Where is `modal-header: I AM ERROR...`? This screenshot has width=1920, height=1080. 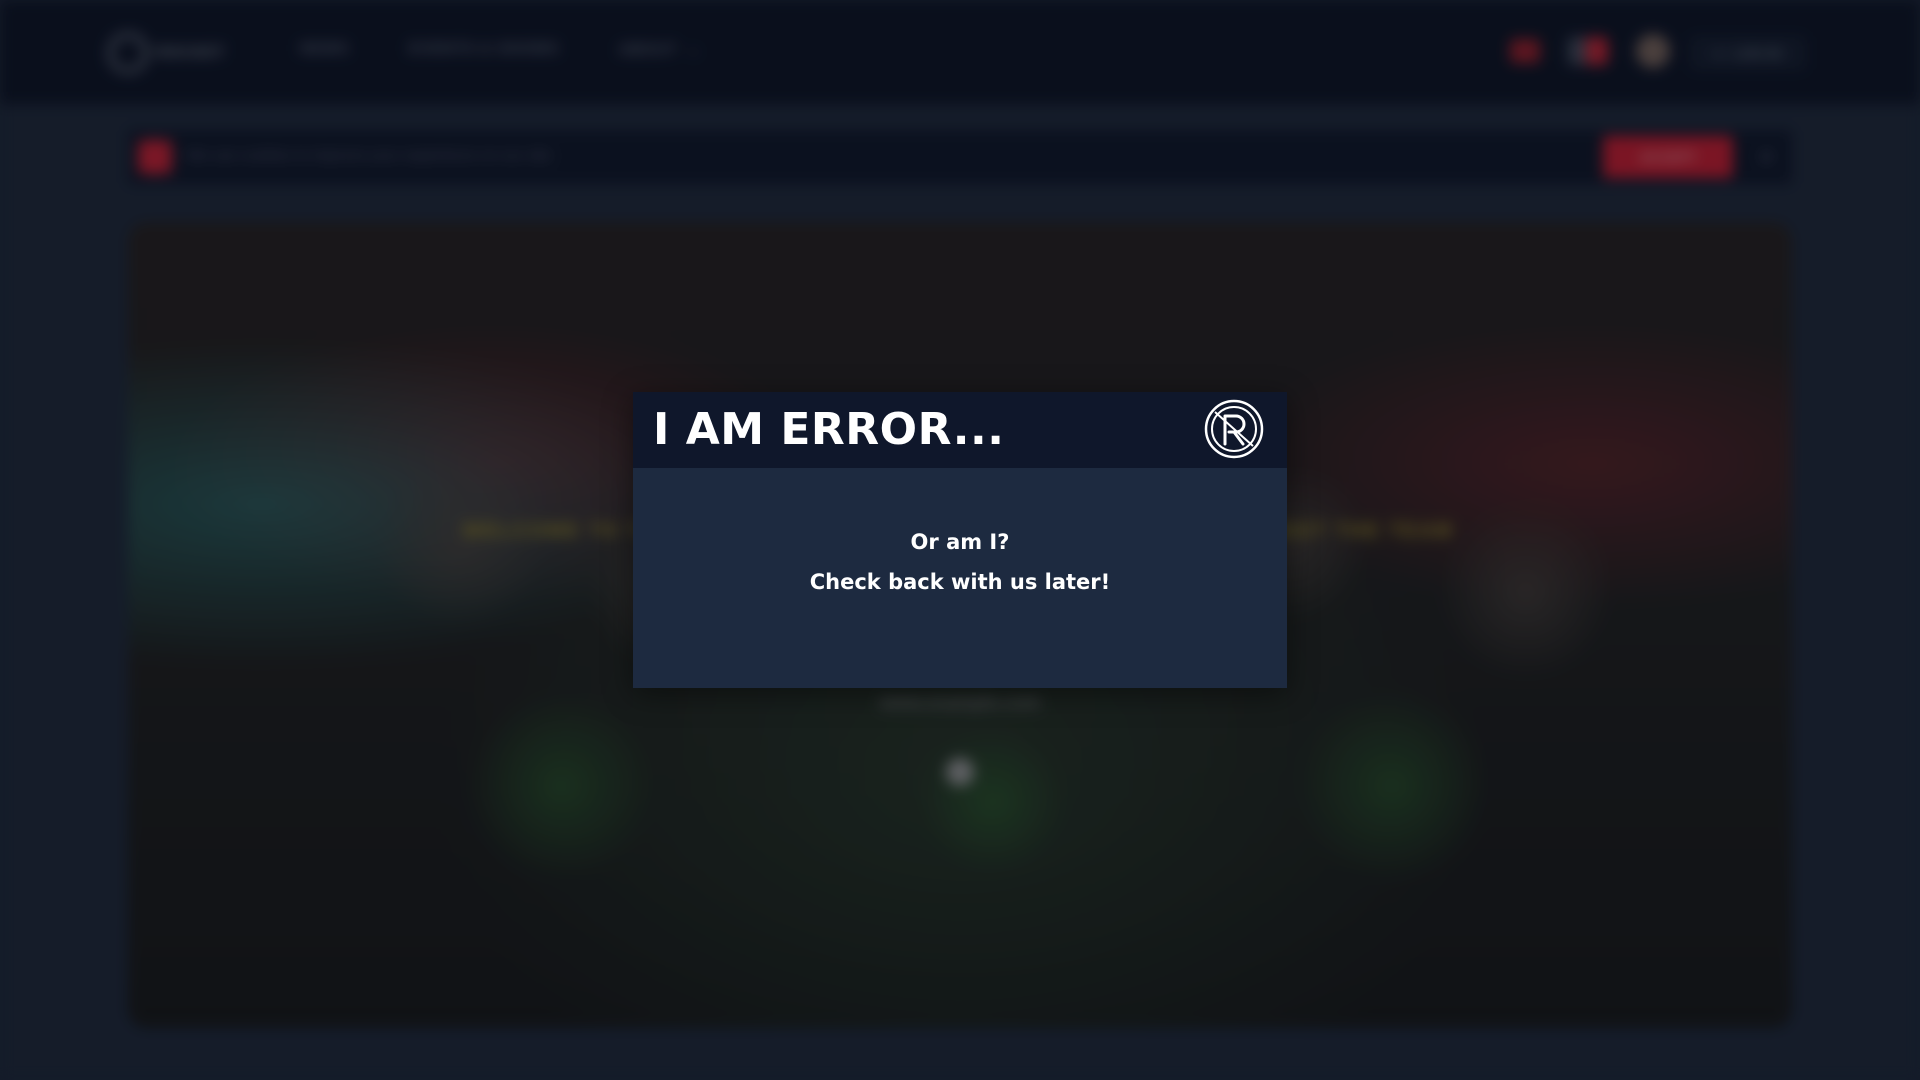
modal-header: I AM ERROR... is located at coordinates (960, 430).